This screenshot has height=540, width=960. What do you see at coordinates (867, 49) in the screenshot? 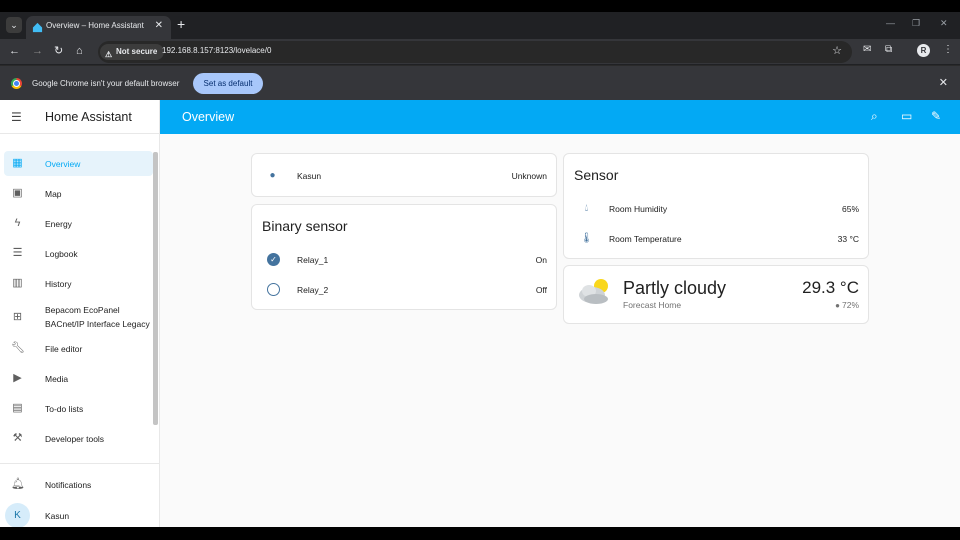
I see `media-cast-icon: ✉` at bounding box center [867, 49].